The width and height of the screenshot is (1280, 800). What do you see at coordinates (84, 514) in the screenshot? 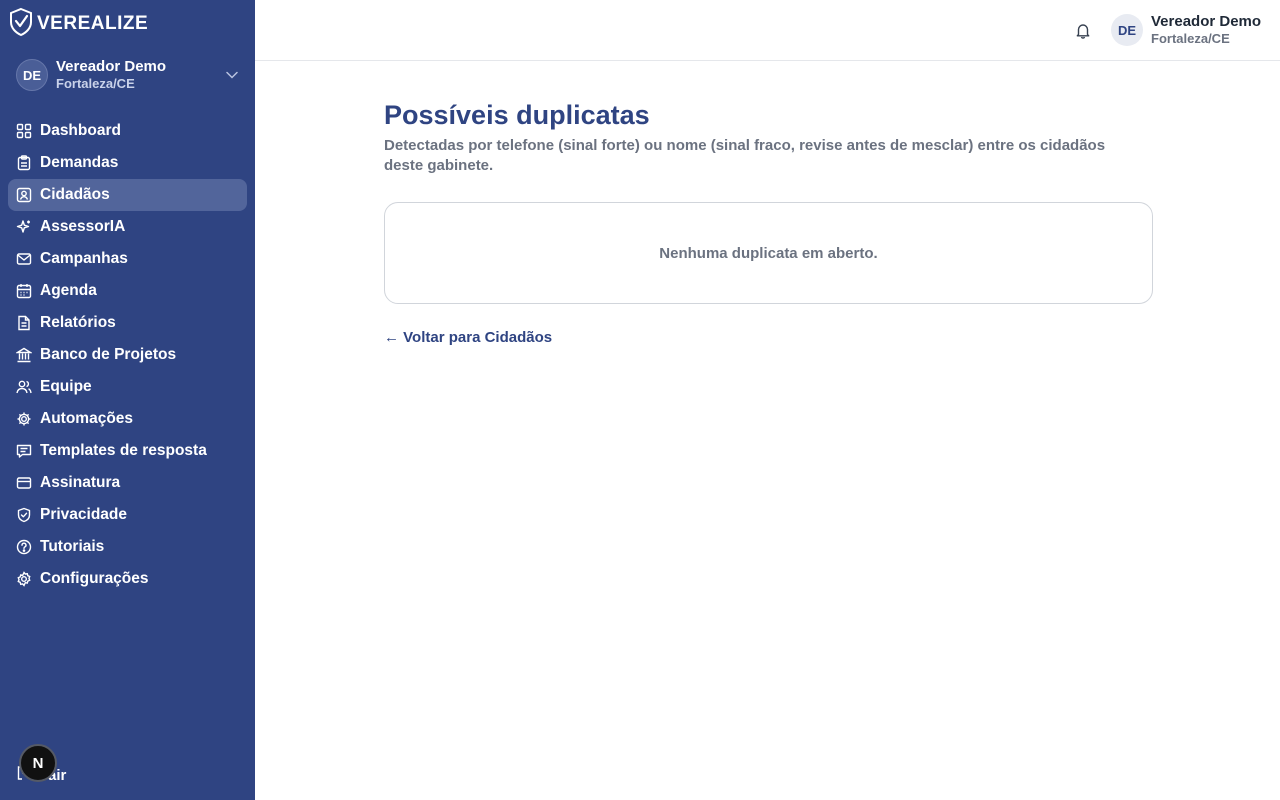
I see `sidebar-item-label: Privacidade` at bounding box center [84, 514].